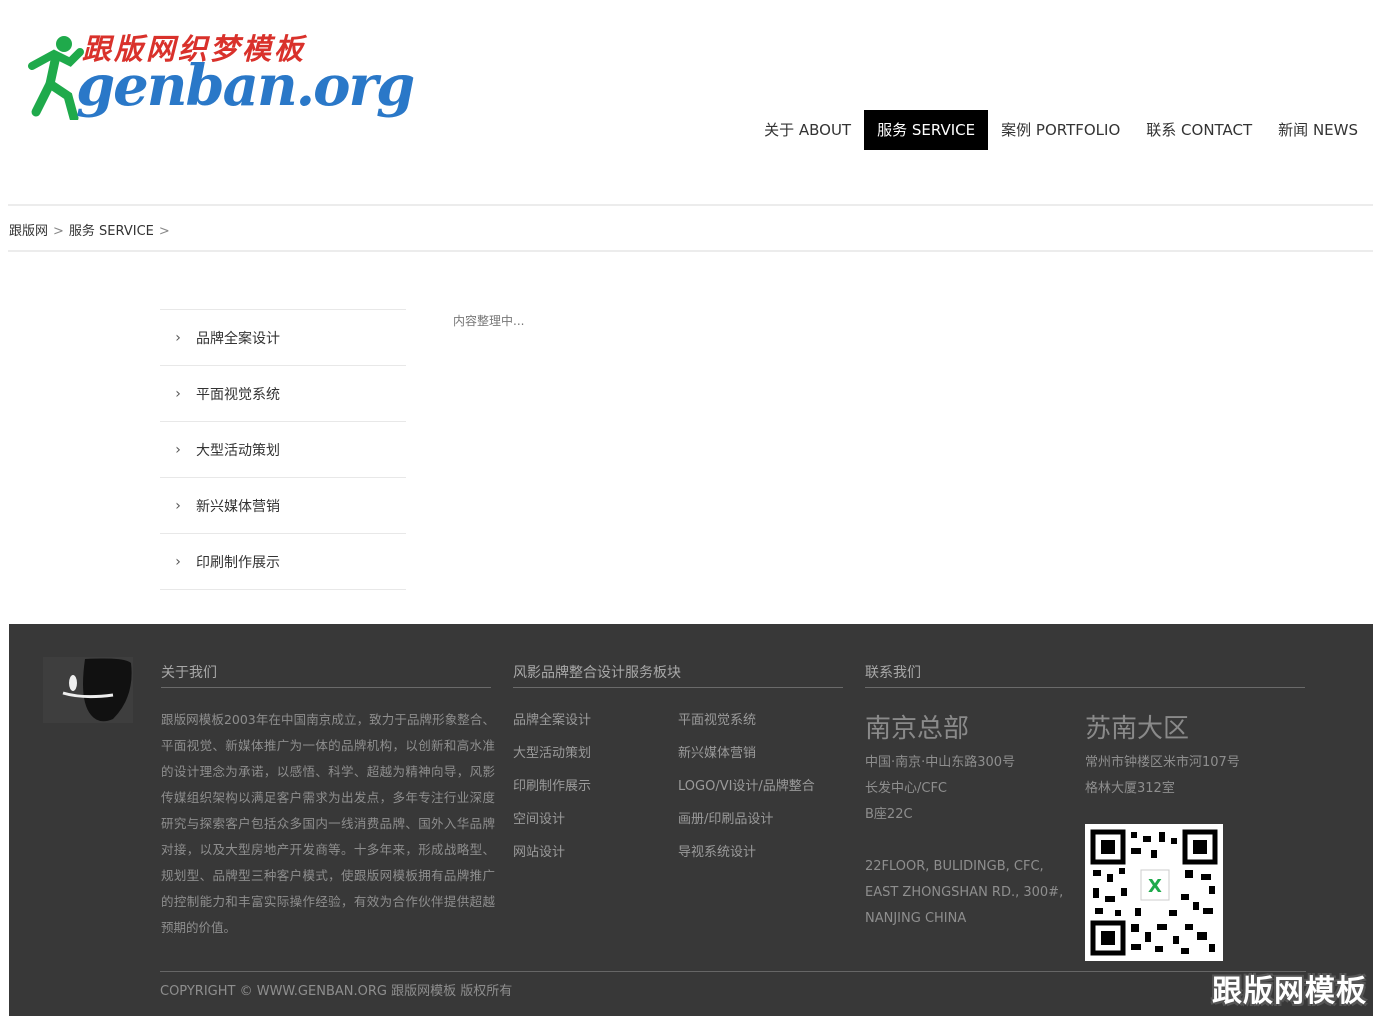  I want to click on footer-divider, so click(733, 971).